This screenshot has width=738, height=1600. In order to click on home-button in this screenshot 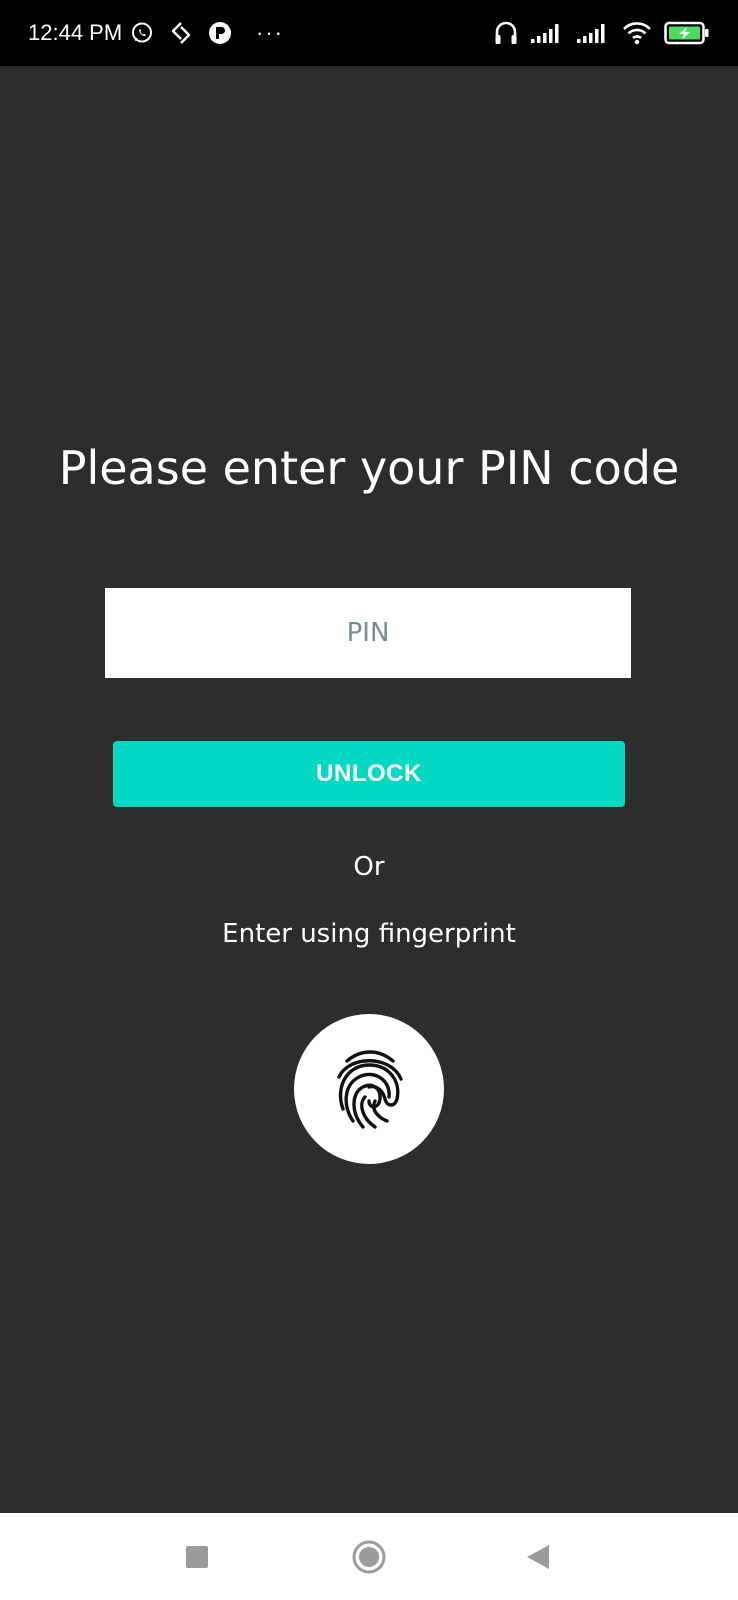, I will do `click(369, 1557)`.